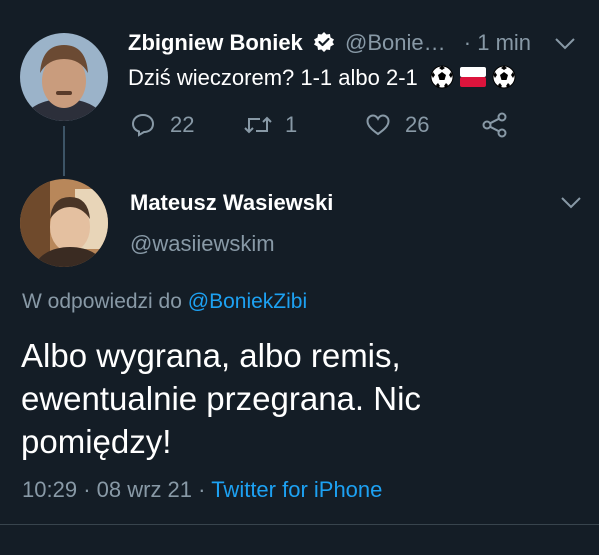  I want to click on reply-context: W odpowiedzi do @BoniekZibi, so click(164, 302).